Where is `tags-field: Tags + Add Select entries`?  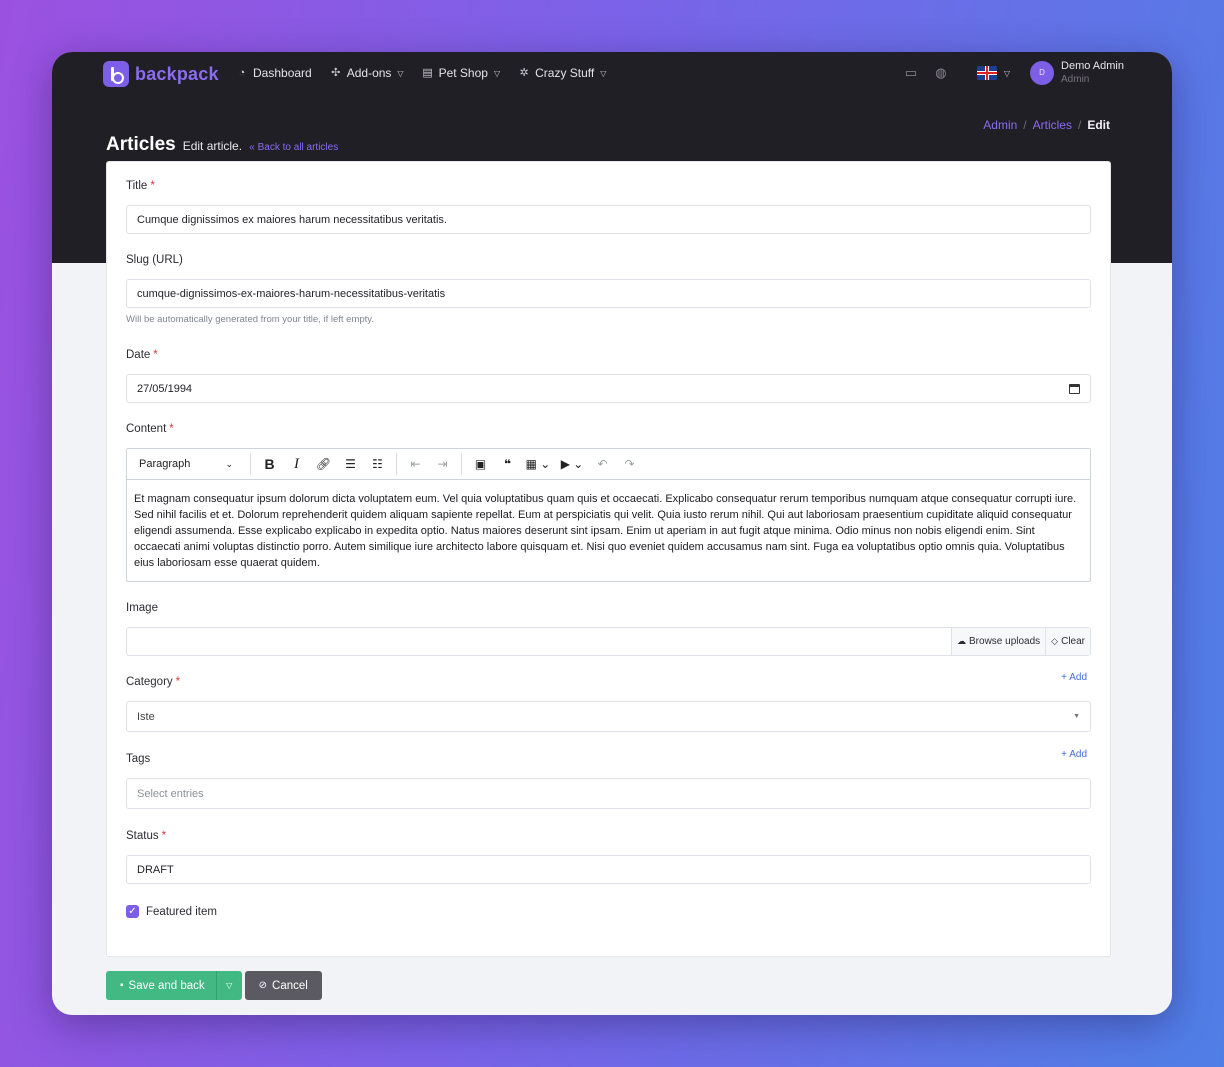 tags-field: Tags + Add Select entries is located at coordinates (608, 779).